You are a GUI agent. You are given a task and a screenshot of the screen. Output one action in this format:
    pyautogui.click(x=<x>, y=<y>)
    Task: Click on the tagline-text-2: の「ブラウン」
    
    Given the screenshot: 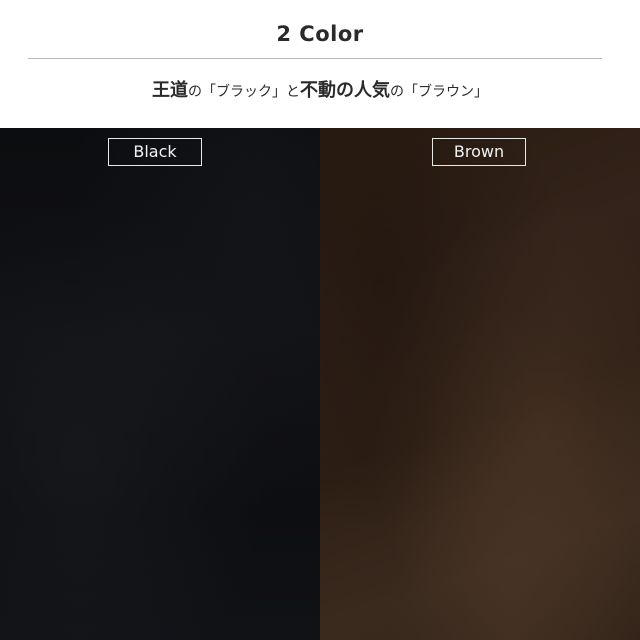 What is the action you would take?
    pyautogui.click(x=439, y=92)
    